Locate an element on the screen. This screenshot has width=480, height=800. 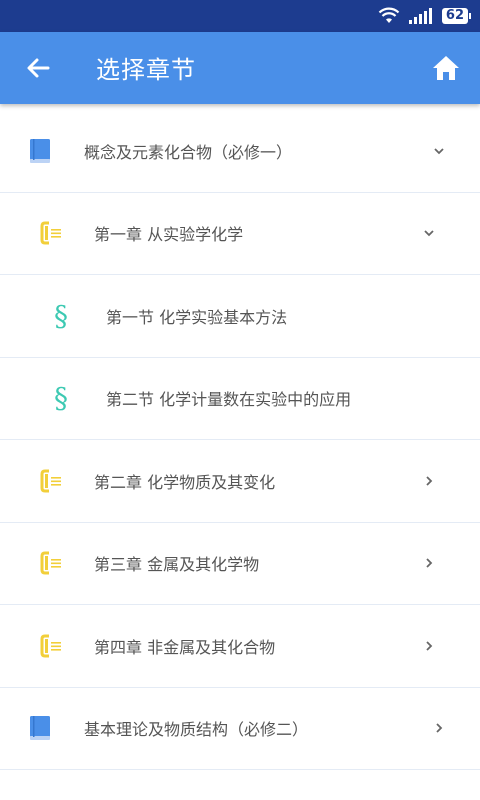
list-item-book: 概念及元素化合物（必修一） is located at coordinates (240, 151).